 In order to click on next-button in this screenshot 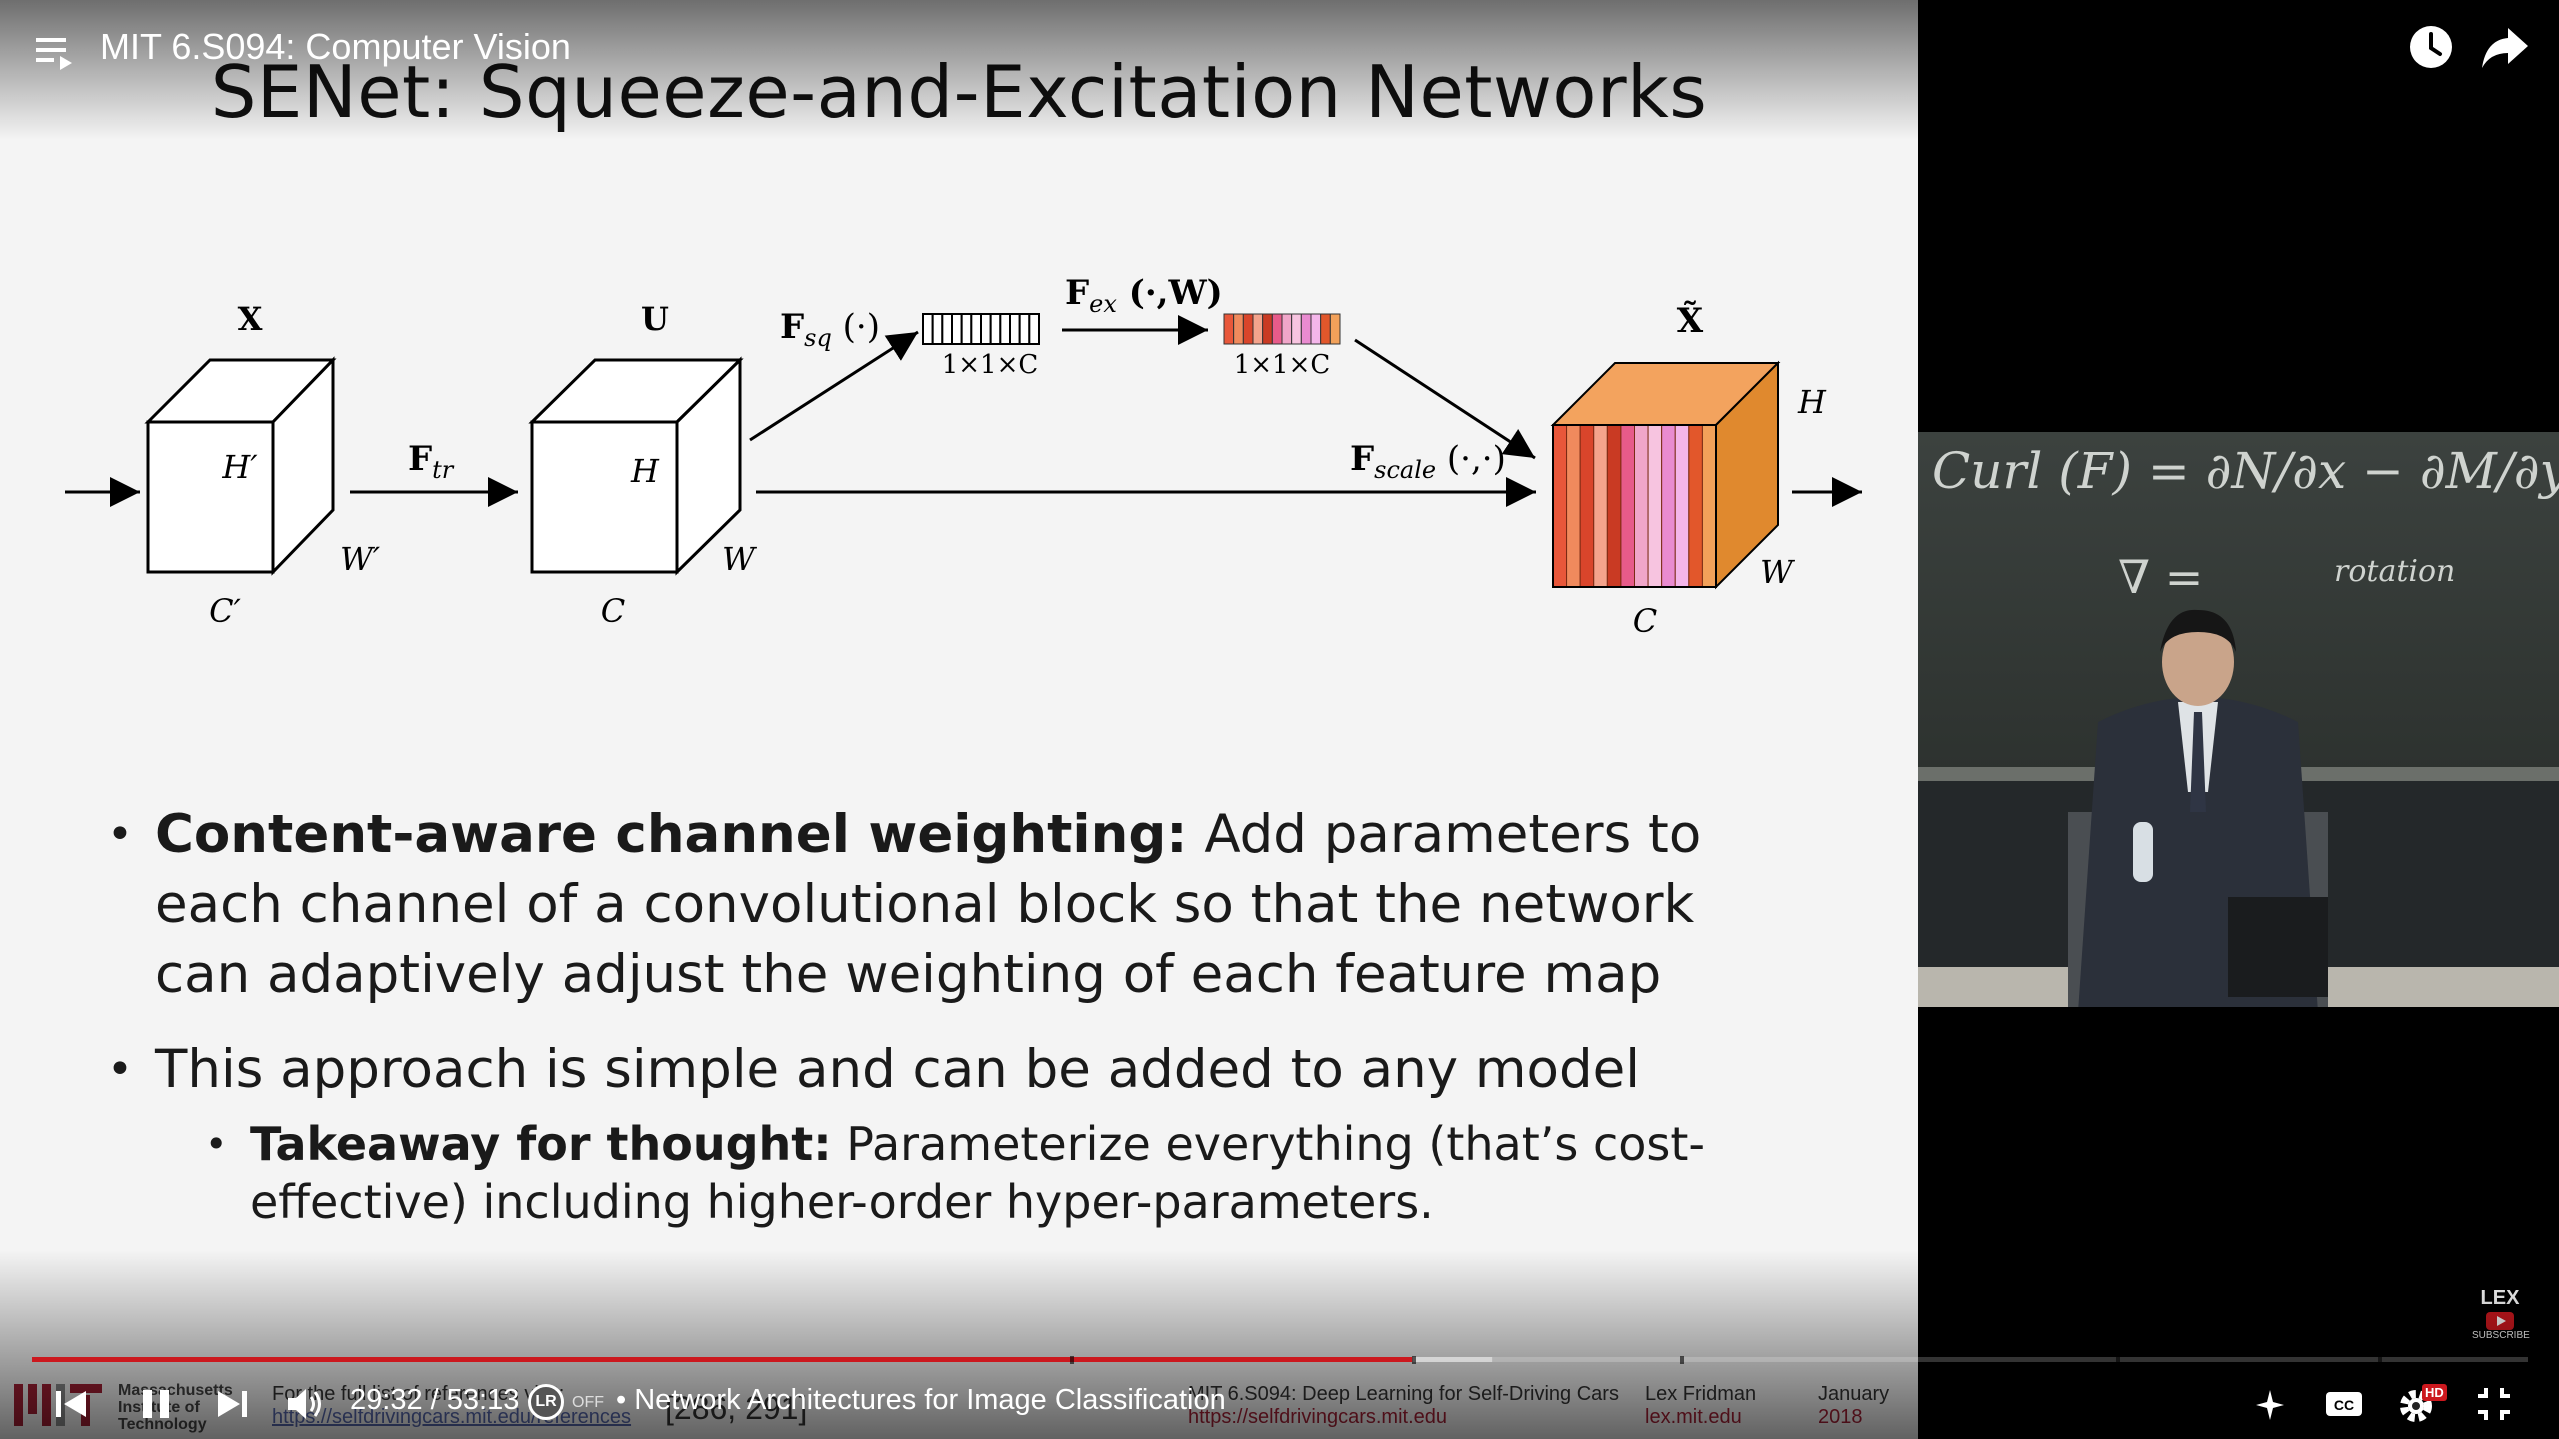, I will do `click(232, 1404)`.